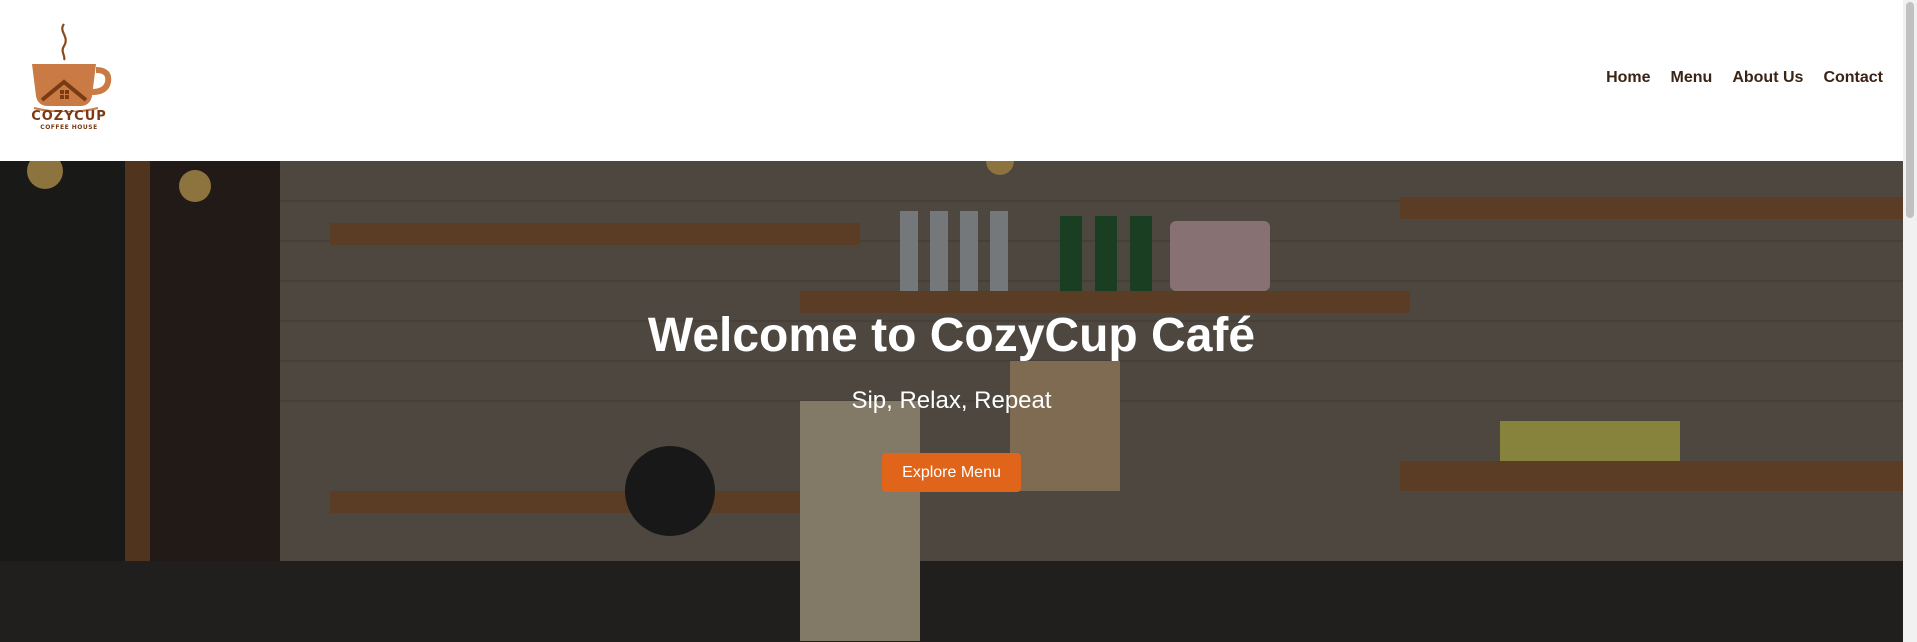 The image size is (1917, 642). What do you see at coordinates (1853, 78) in the screenshot?
I see `nav-contact-link: Contact` at bounding box center [1853, 78].